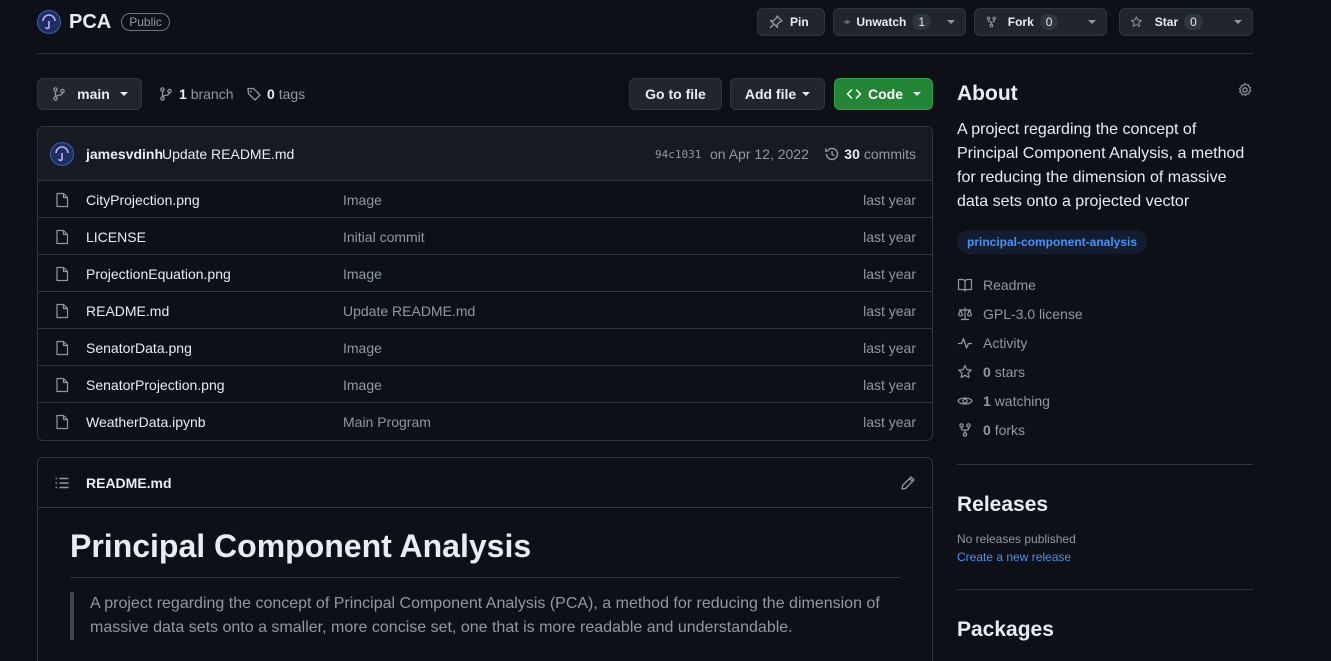 Image resolution: width=1331 pixels, height=661 pixels. What do you see at coordinates (485, 483) in the screenshot?
I see `readme-header: README.md` at bounding box center [485, 483].